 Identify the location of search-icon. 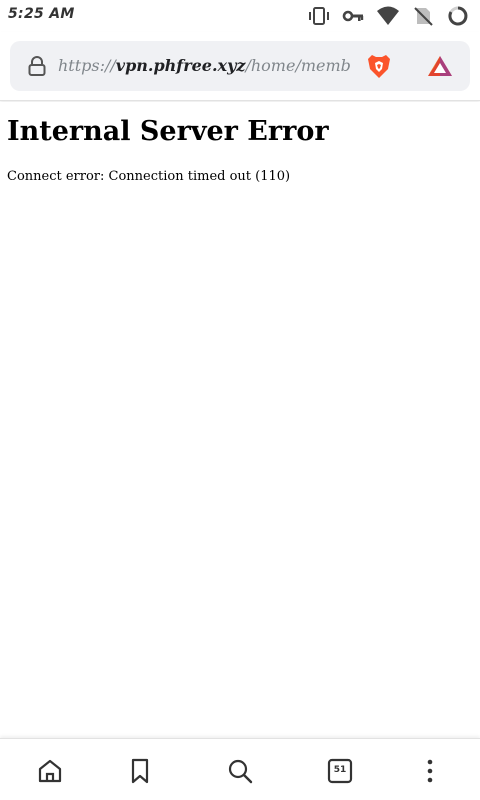
(240, 771).